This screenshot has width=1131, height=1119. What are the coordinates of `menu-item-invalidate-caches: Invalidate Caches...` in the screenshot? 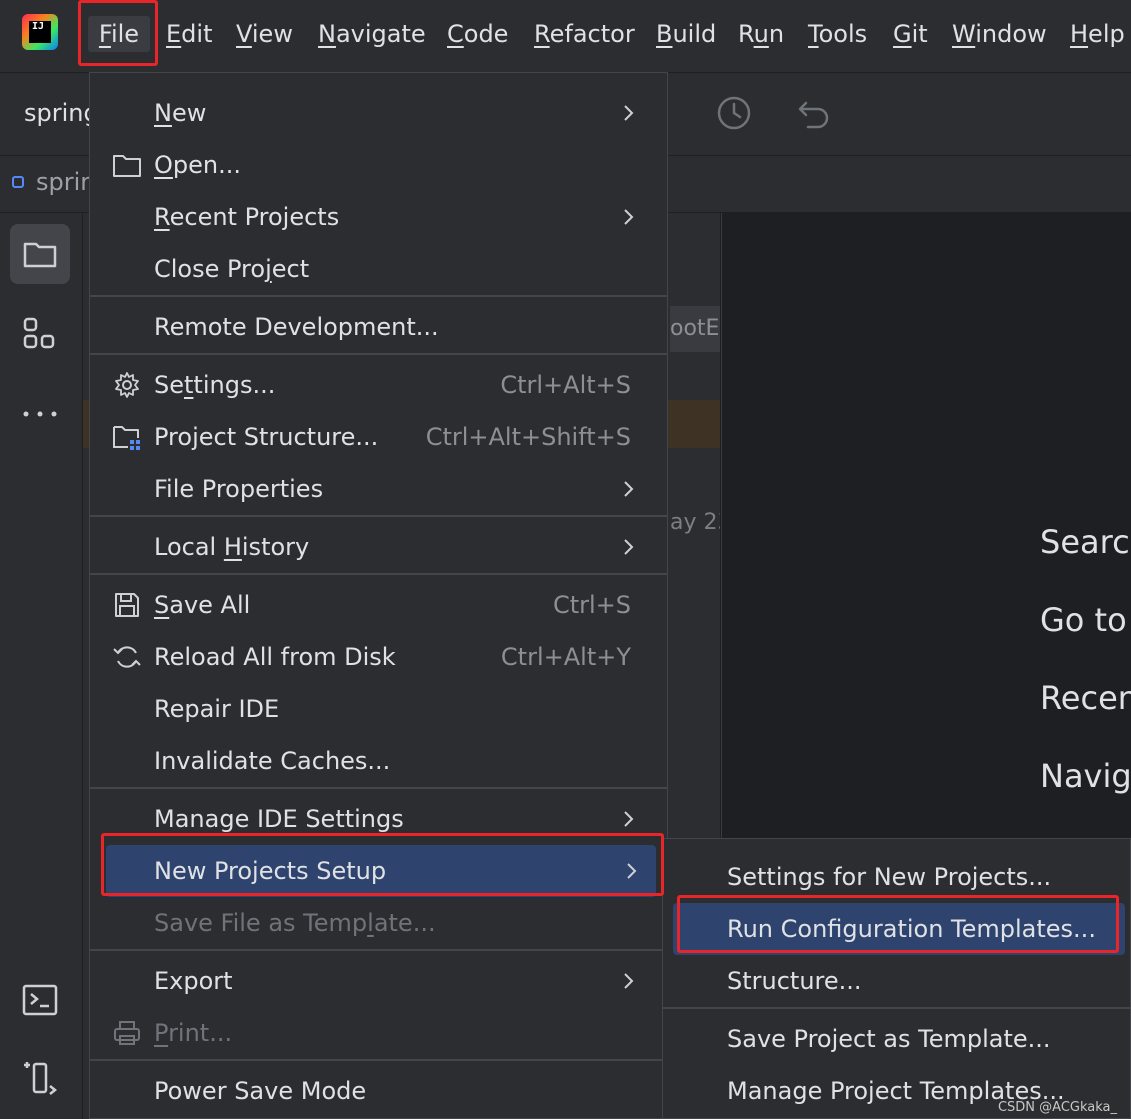 It's located at (378, 761).